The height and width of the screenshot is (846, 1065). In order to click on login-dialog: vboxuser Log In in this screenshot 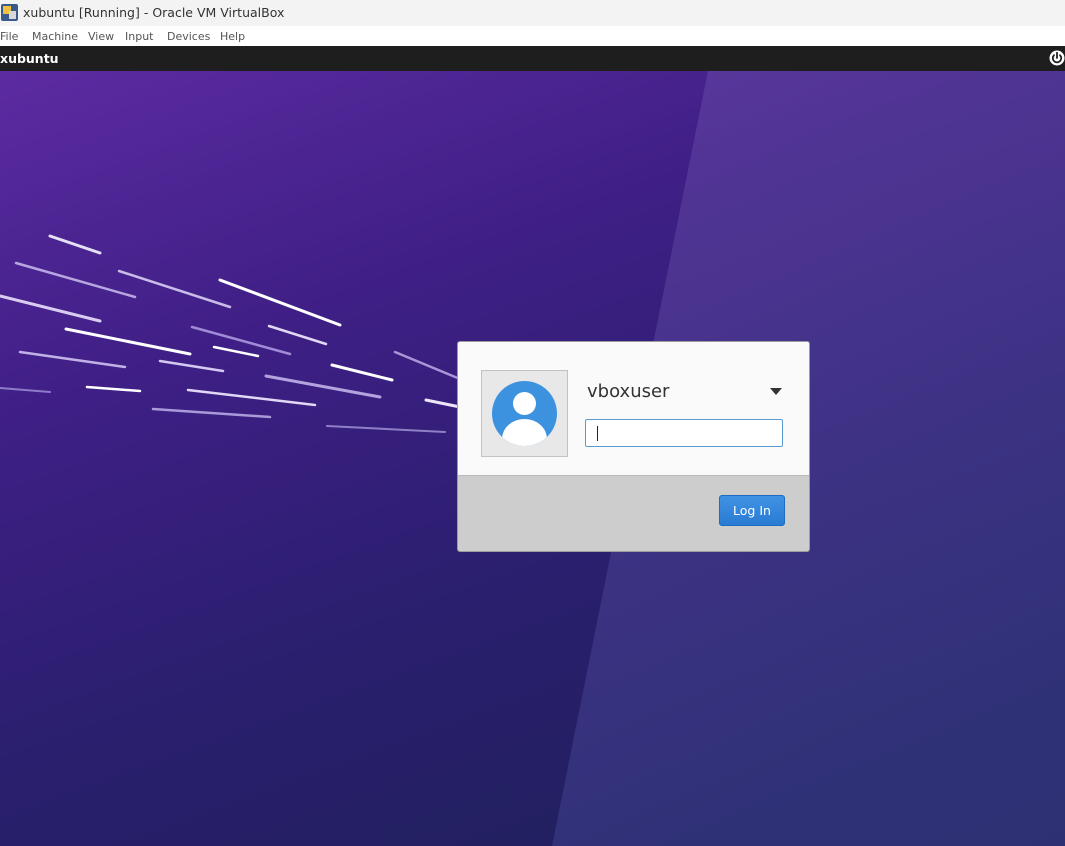, I will do `click(633, 446)`.